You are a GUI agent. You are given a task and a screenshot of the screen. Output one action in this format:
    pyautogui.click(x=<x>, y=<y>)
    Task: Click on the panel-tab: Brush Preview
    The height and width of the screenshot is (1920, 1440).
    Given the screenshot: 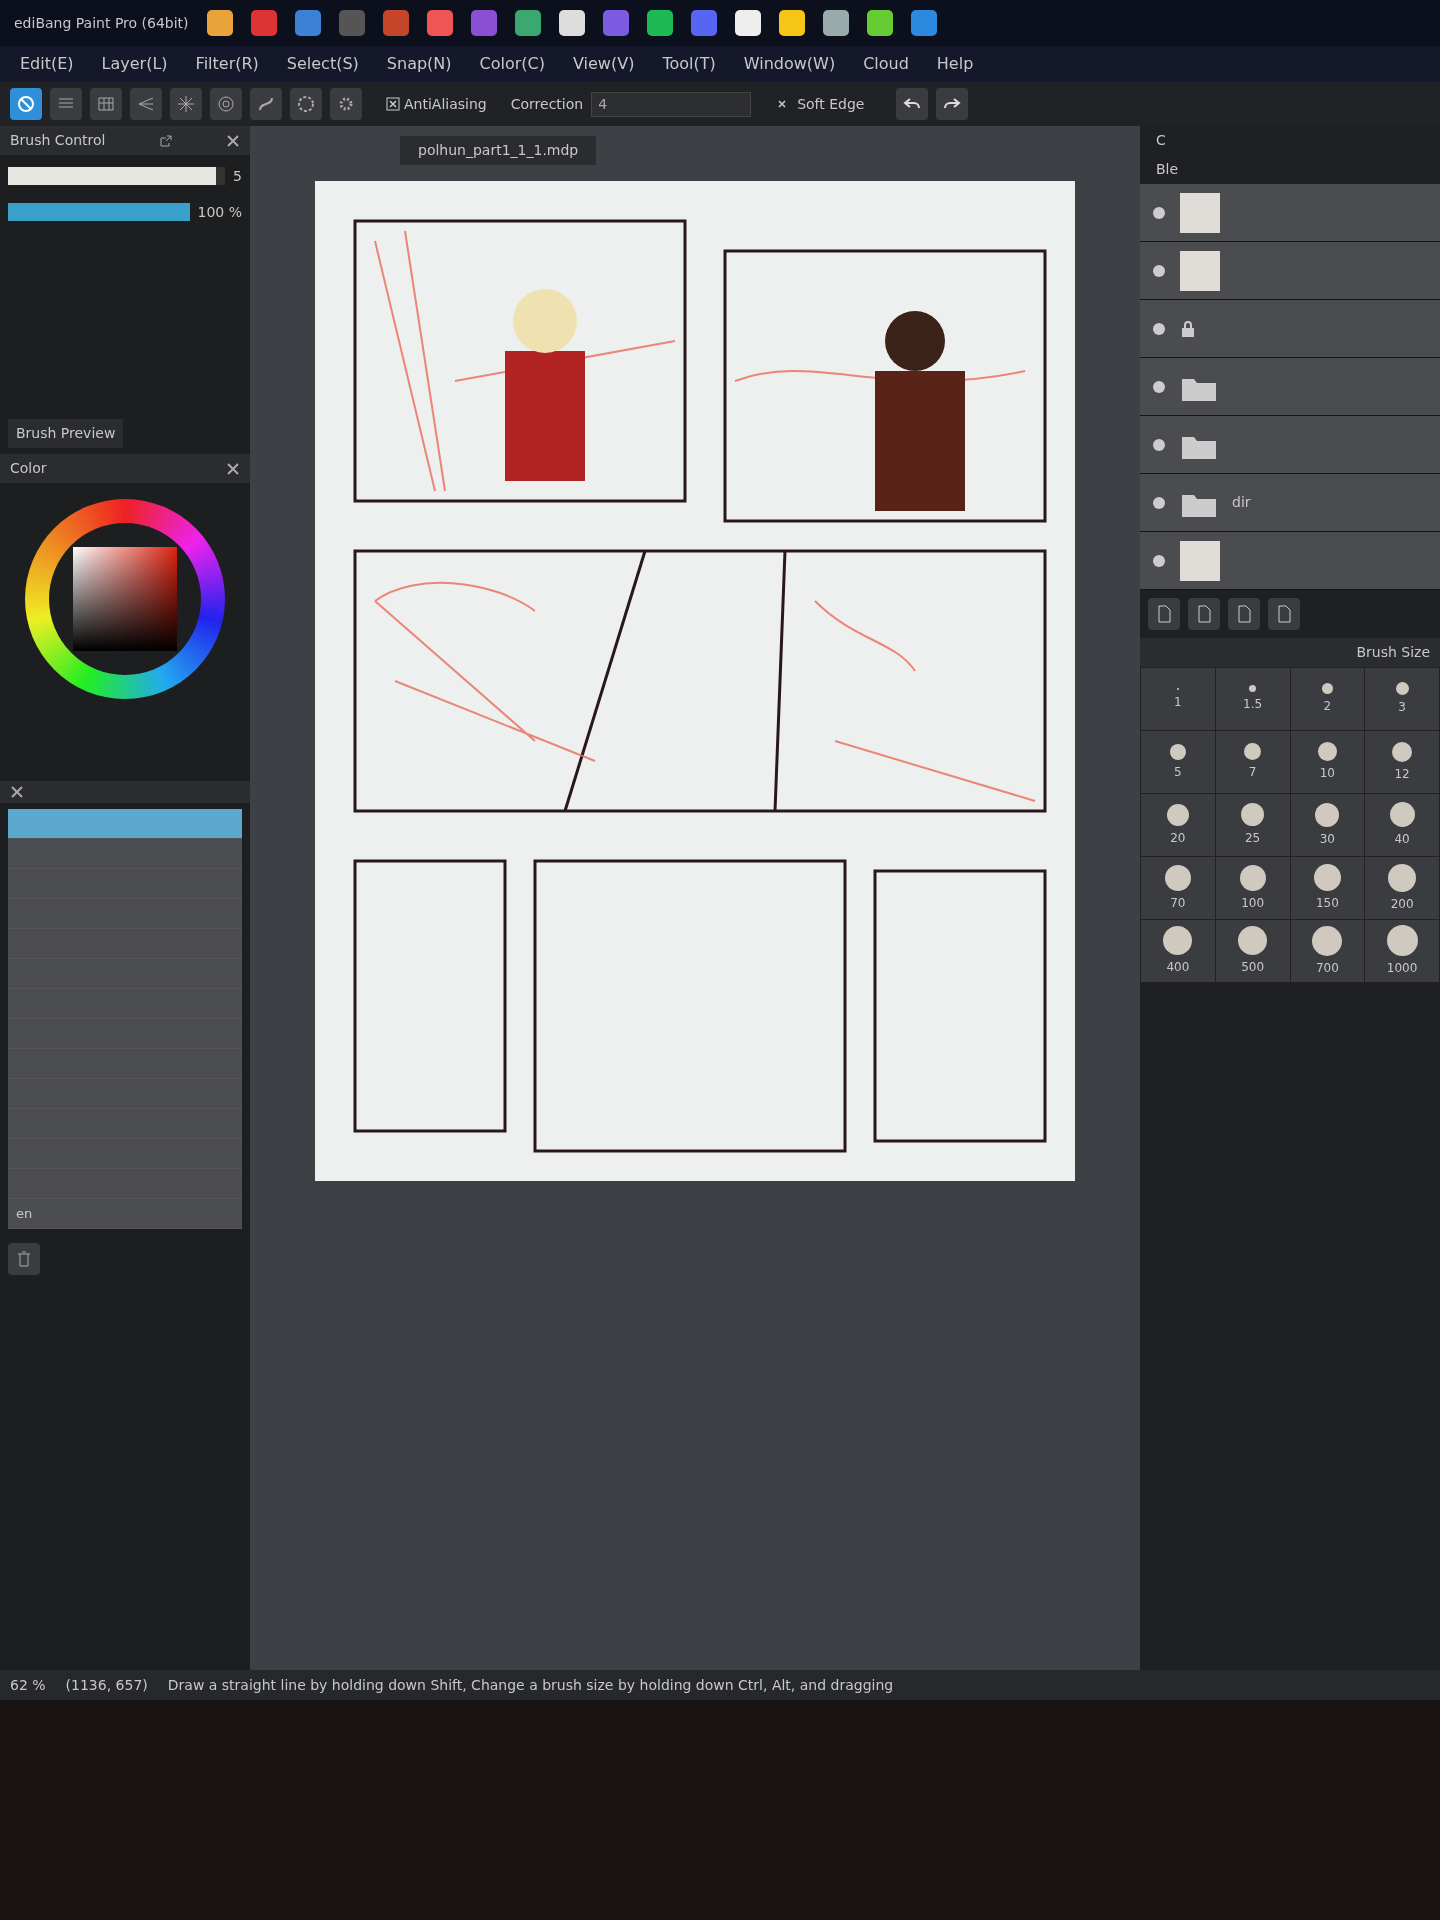 What is the action you would take?
    pyautogui.click(x=66, y=433)
    